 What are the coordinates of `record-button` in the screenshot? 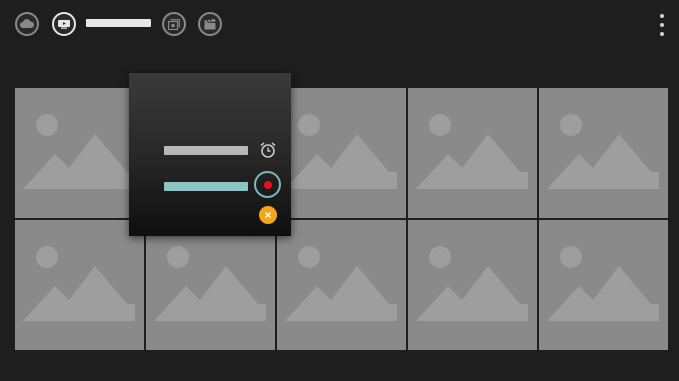 It's located at (267, 184).